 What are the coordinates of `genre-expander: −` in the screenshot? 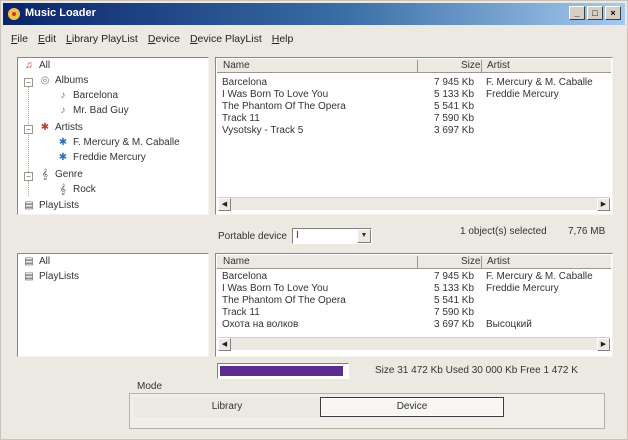 It's located at (28, 176).